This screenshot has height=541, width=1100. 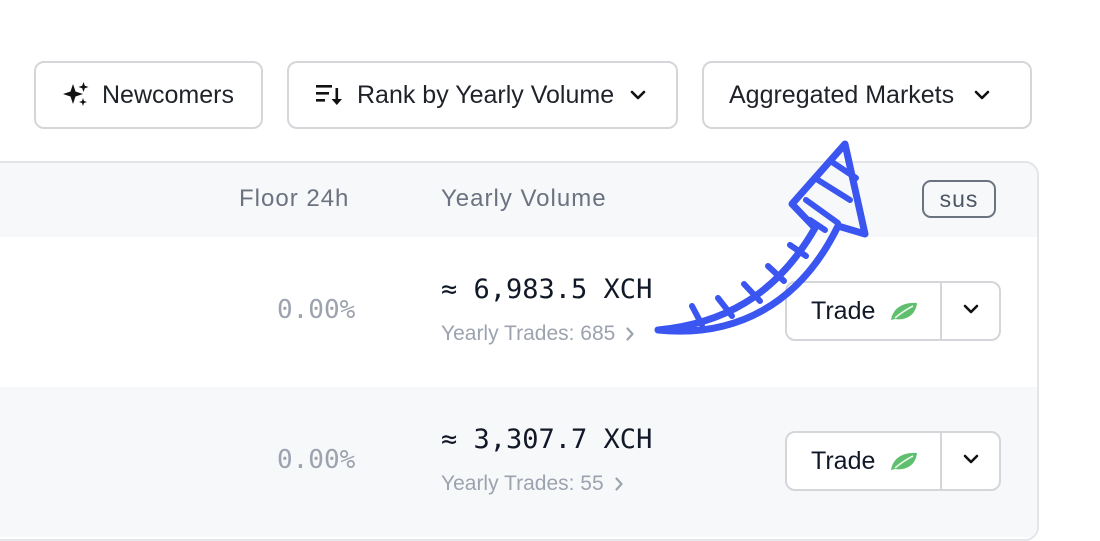 I want to click on aggregated-markets-dropdown: Aggregated Markets, so click(x=867, y=95).